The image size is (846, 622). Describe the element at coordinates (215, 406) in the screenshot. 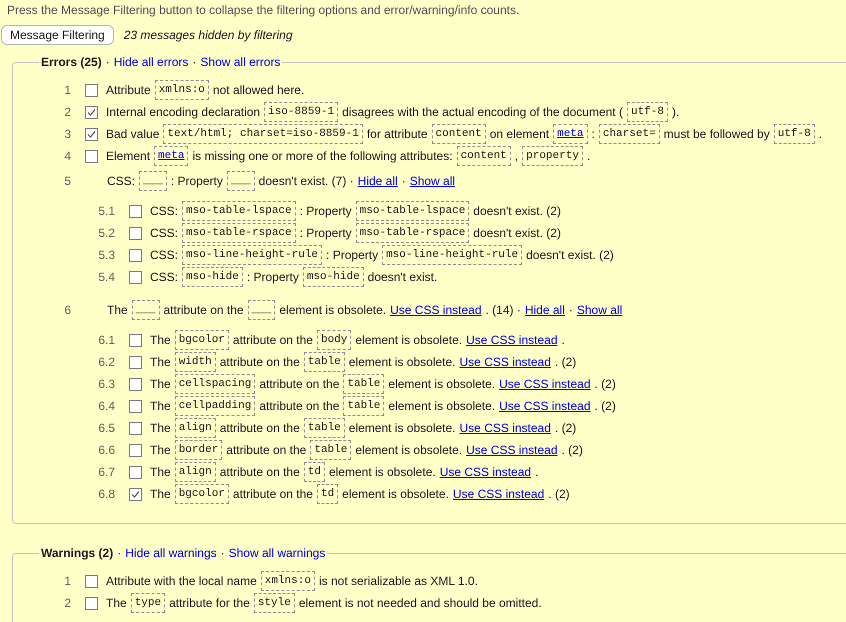

I see `code-token: cellpadding` at that location.